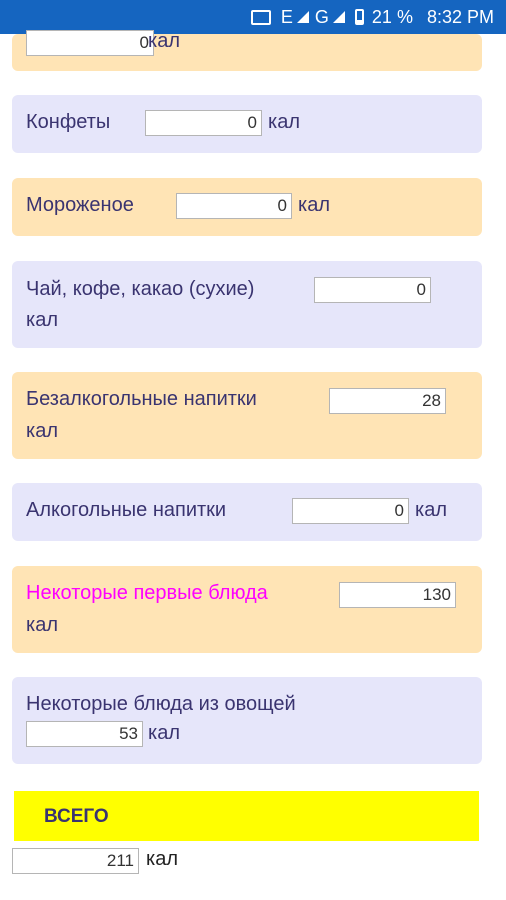 This screenshot has width=506, height=900. Describe the element at coordinates (80, 205) in the screenshot. I see `item-label: Мороженое` at that location.